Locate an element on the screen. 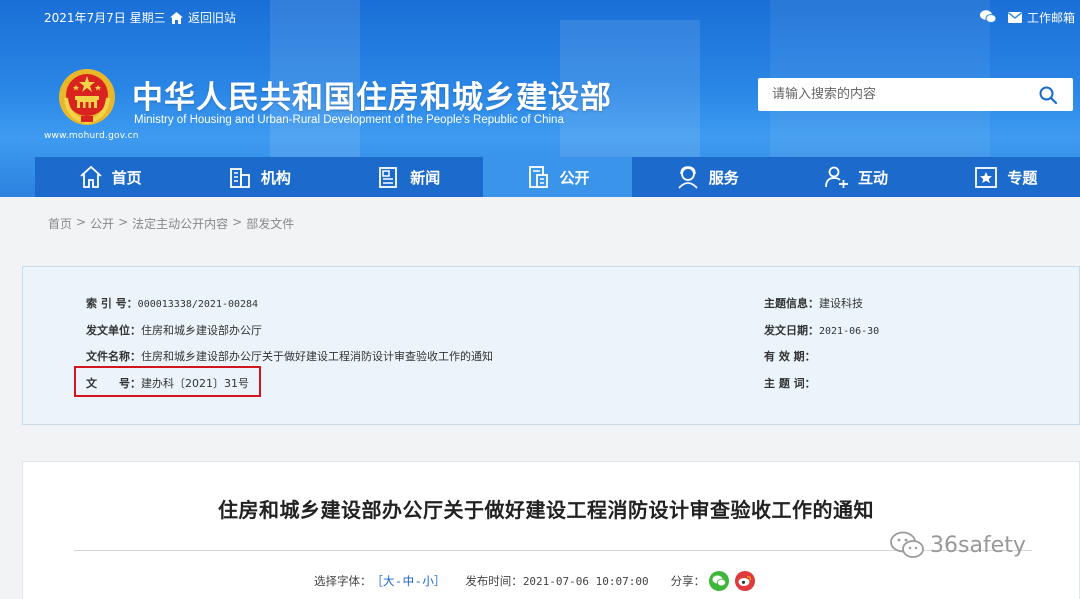  meta-validity: 有 效 期： is located at coordinates (790, 356).